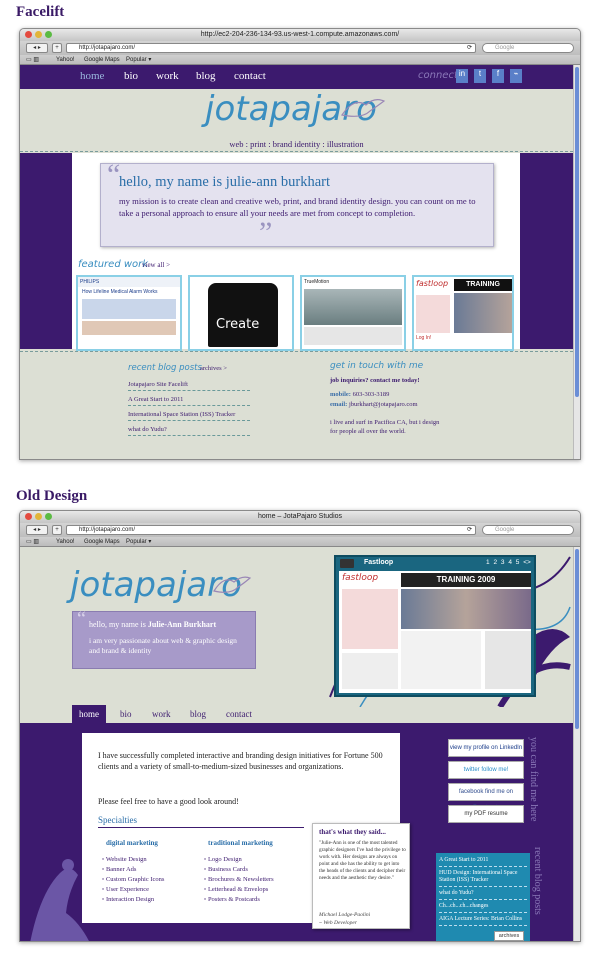 The image size is (600, 956). Describe the element at coordinates (495, 562) in the screenshot. I see `page-link: 2` at that location.